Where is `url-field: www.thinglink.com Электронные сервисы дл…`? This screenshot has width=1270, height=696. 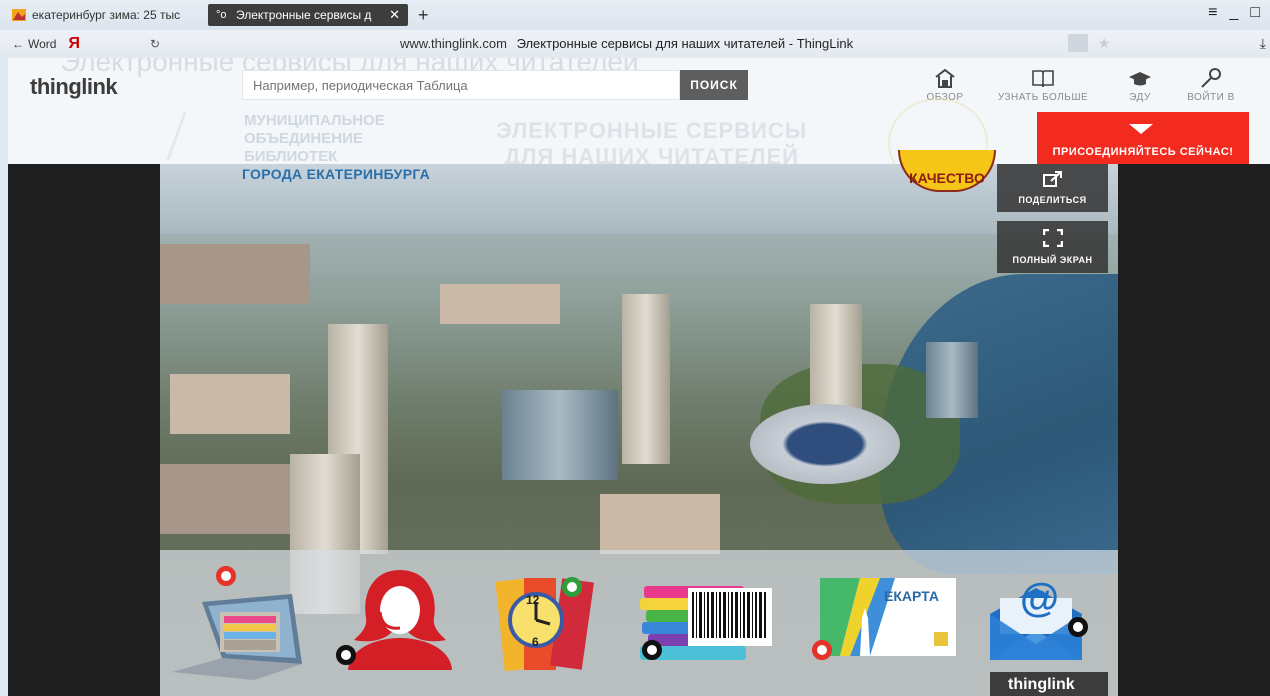
url-field: www.thinglink.com Электронные сервисы дл… is located at coordinates (626, 43).